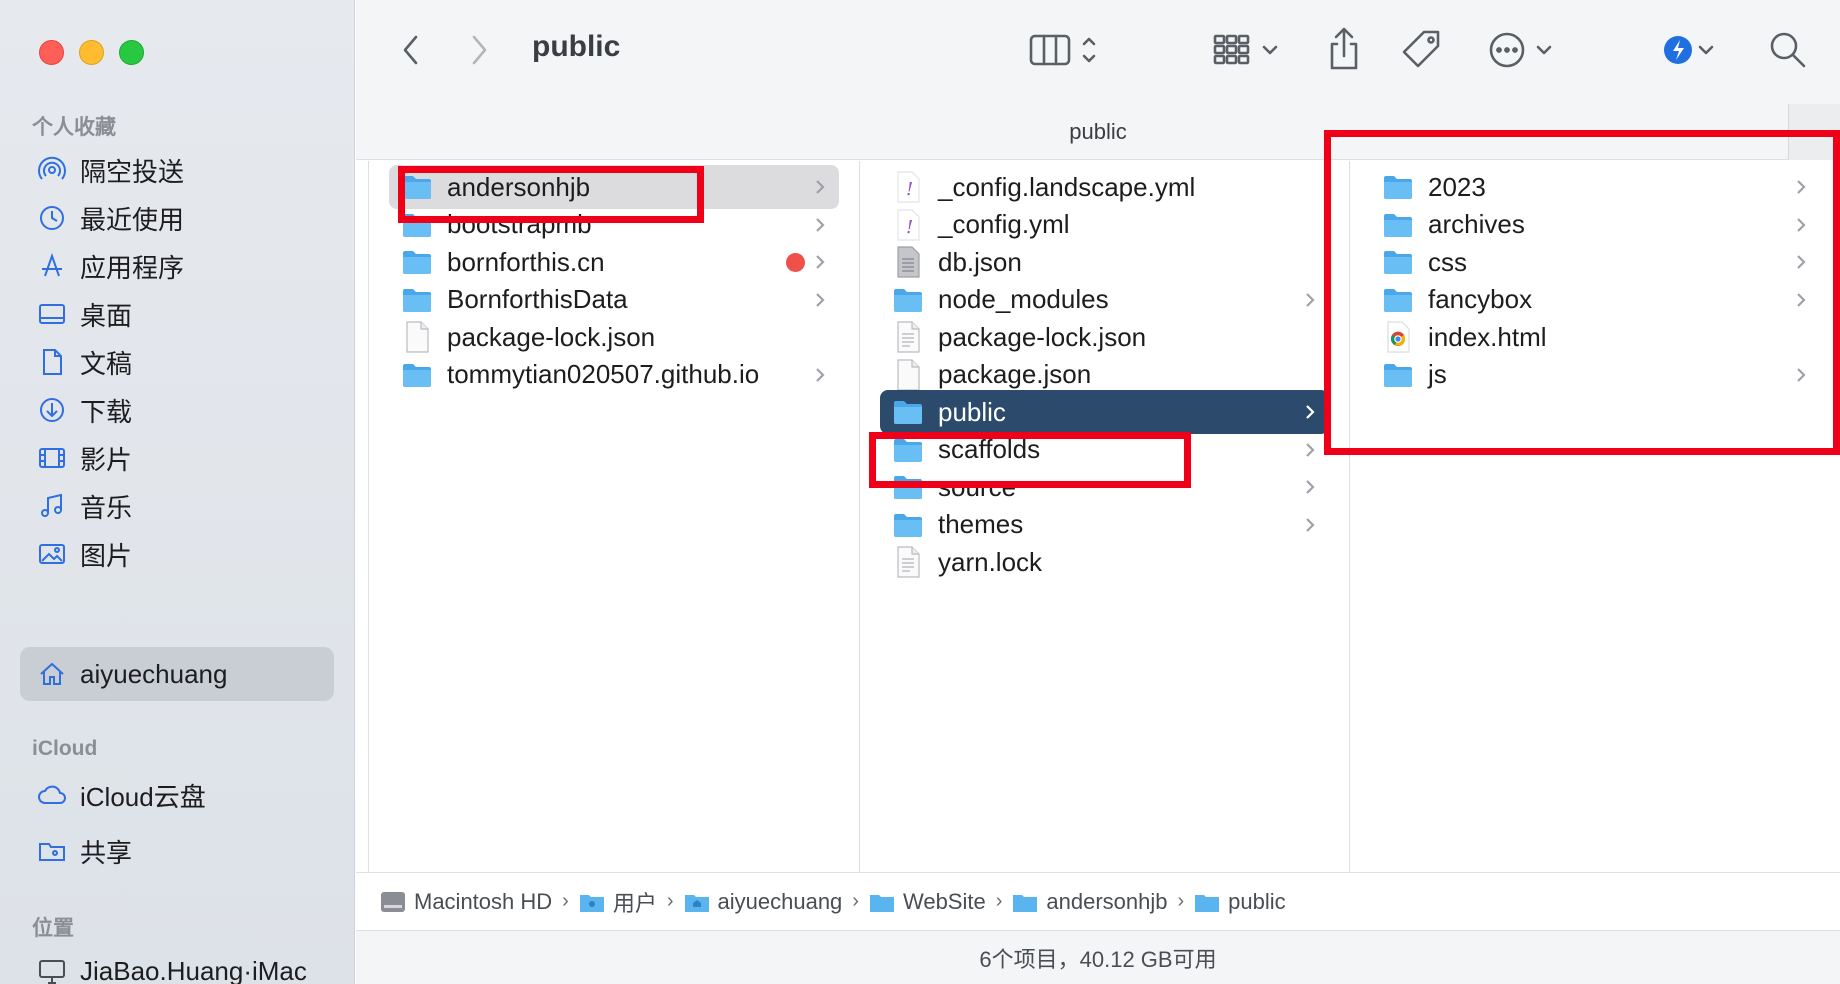 Image resolution: width=1840 pixels, height=984 pixels. What do you see at coordinates (132, 267) in the screenshot?
I see `sidebar-item-label: 应用程序` at bounding box center [132, 267].